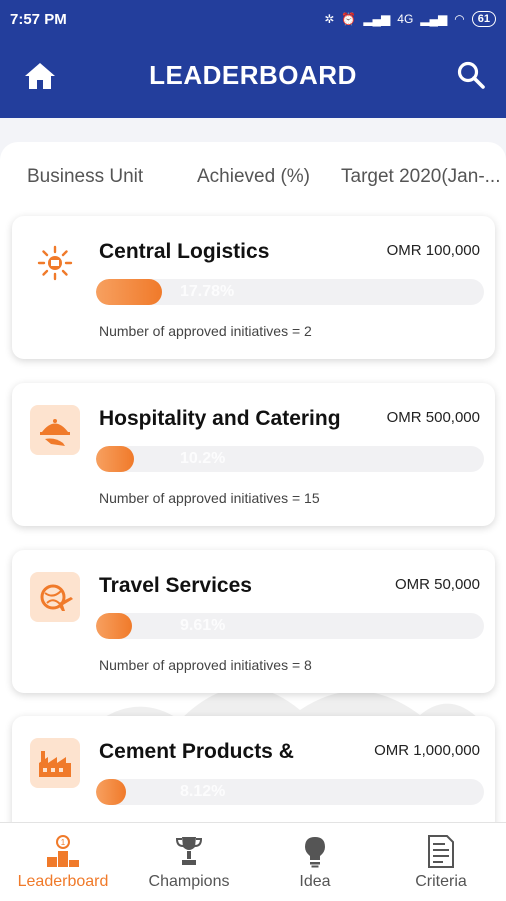 The image size is (506, 901). I want to click on nav-tab-idea: Idea, so click(315, 862).